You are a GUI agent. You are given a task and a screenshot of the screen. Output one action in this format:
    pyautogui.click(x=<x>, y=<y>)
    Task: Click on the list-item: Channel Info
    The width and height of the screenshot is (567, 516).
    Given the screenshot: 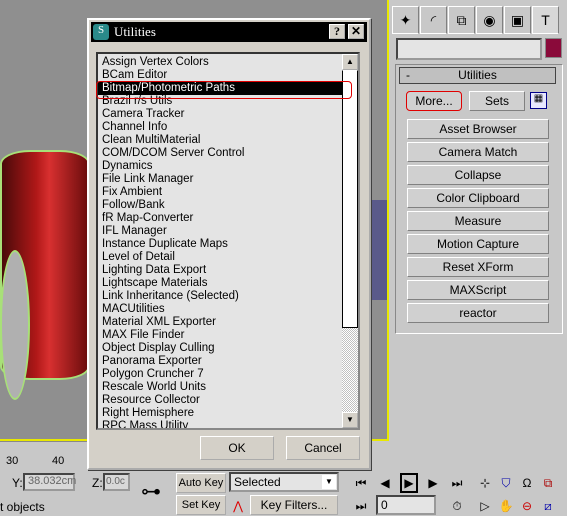 What is the action you would take?
    pyautogui.click(x=220, y=127)
    